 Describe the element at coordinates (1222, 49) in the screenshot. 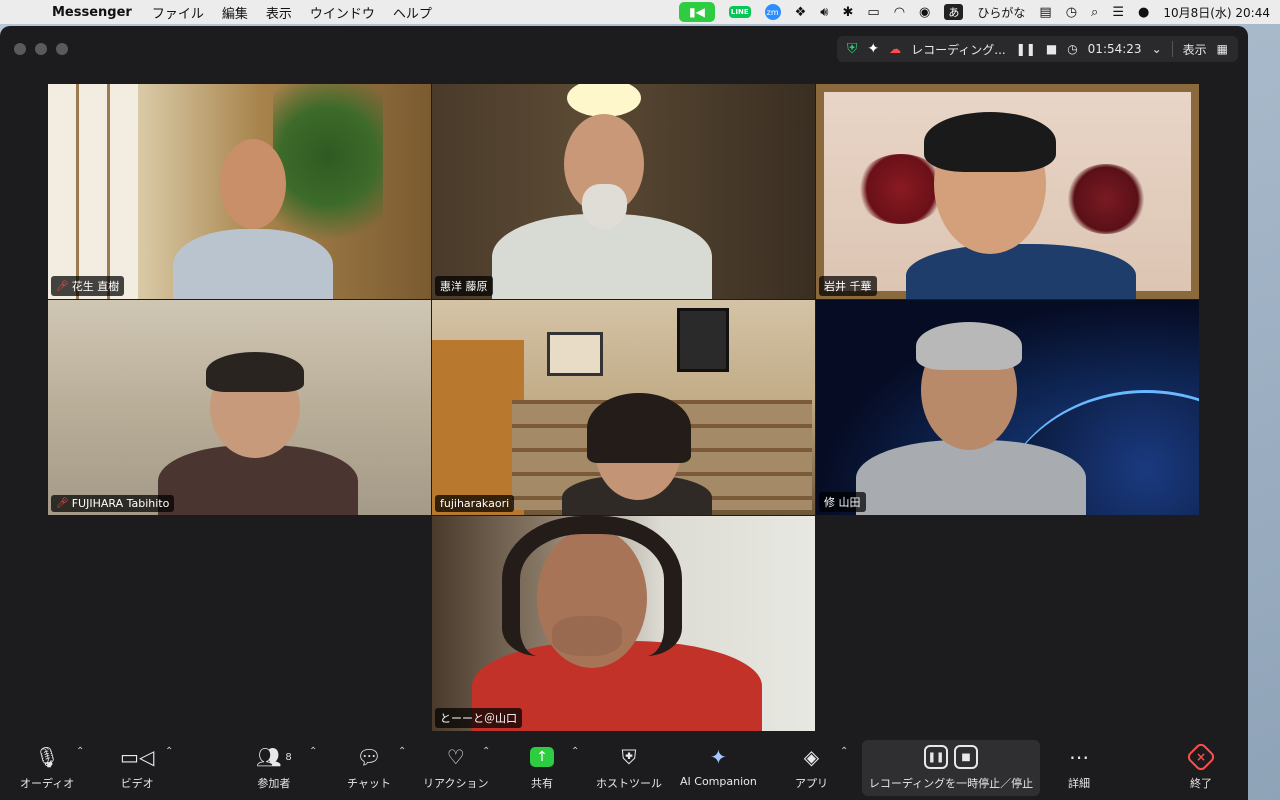

I see `grid-view-icon: ▦` at that location.